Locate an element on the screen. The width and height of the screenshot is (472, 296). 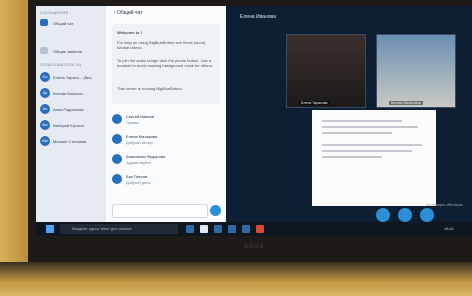
shared-notes-item: Общие заметки is located at coordinates (71, 51).